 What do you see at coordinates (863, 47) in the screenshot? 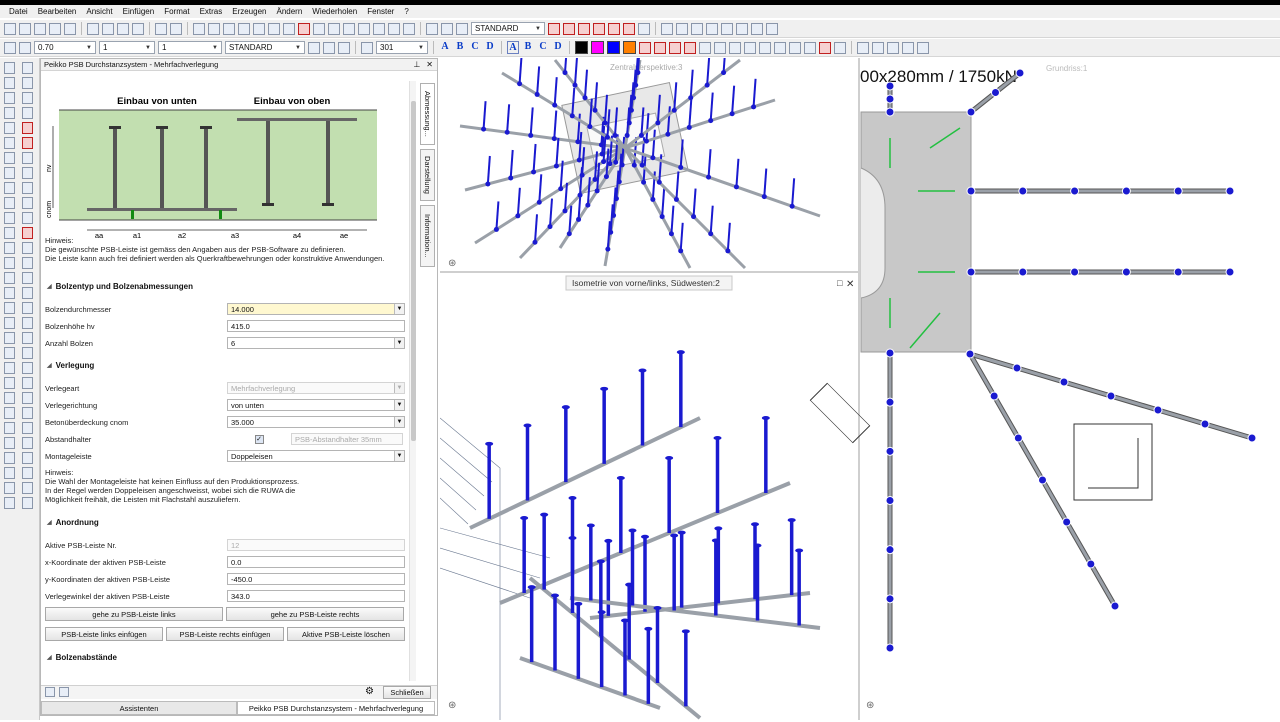
I see `clipboard-icon` at bounding box center [863, 47].